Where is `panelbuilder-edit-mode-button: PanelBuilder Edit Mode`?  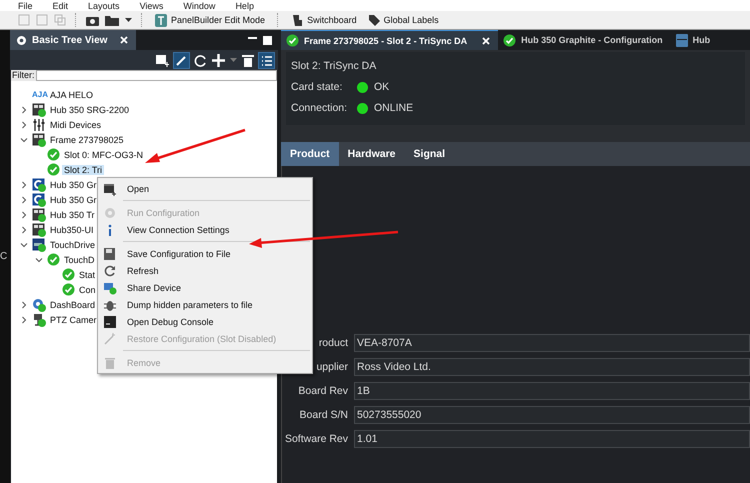
panelbuilder-edit-mode-button: PanelBuilder Edit Mode is located at coordinates (210, 20).